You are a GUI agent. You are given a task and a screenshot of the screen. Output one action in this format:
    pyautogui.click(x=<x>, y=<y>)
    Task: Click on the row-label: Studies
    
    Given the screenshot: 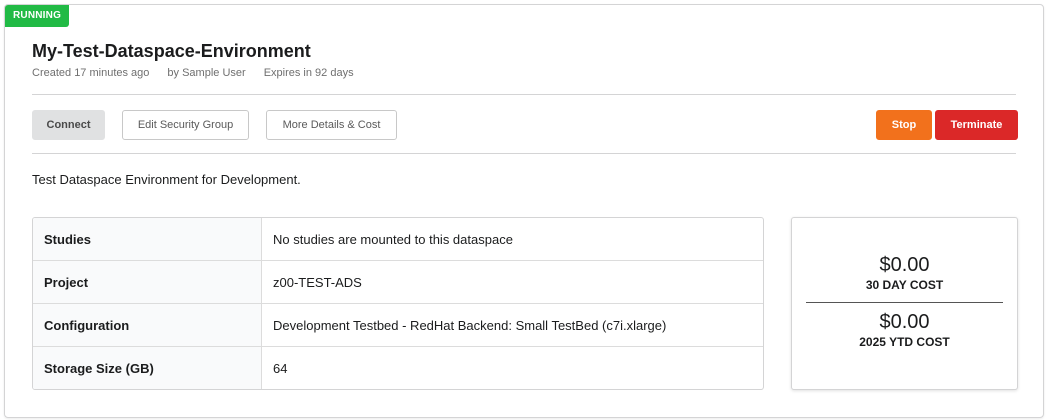 What is the action you would take?
    pyautogui.click(x=147, y=239)
    